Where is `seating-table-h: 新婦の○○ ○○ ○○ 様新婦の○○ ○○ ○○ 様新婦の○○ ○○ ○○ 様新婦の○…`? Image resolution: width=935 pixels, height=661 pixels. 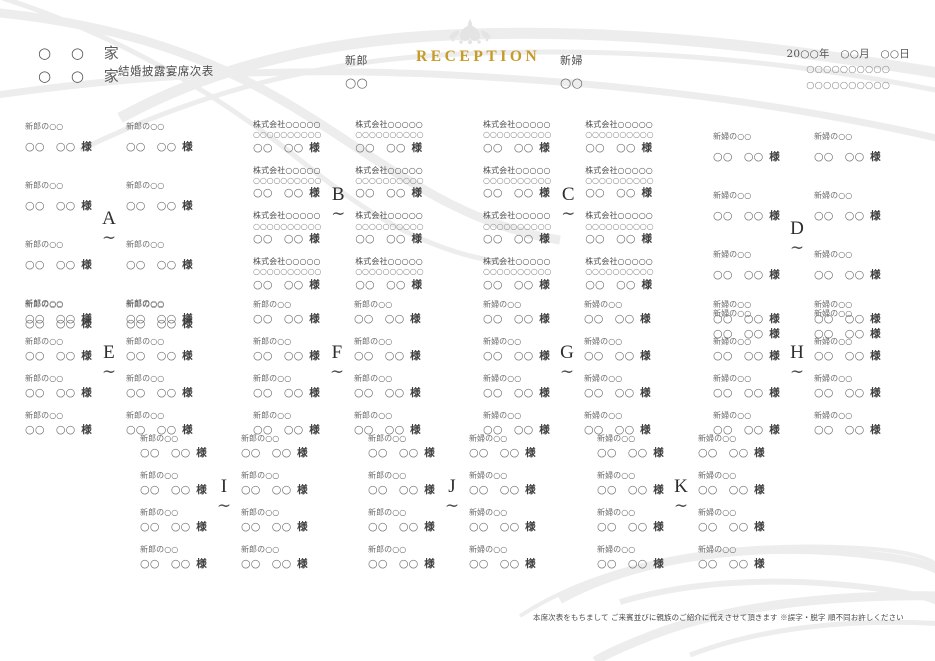
seating-table-h: 新婦の○○ ○○ ○○ 様新婦の○○ ○○ ○○ 様新婦の○○ ○○ ○○ 様新婦の○… is located at coordinates (797, 373).